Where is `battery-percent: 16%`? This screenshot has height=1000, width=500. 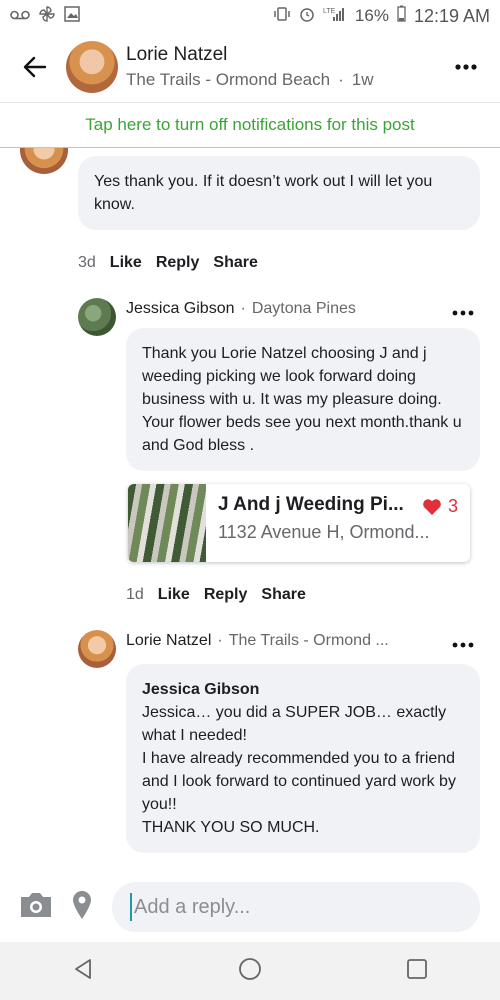 battery-percent: 16% is located at coordinates (371, 15).